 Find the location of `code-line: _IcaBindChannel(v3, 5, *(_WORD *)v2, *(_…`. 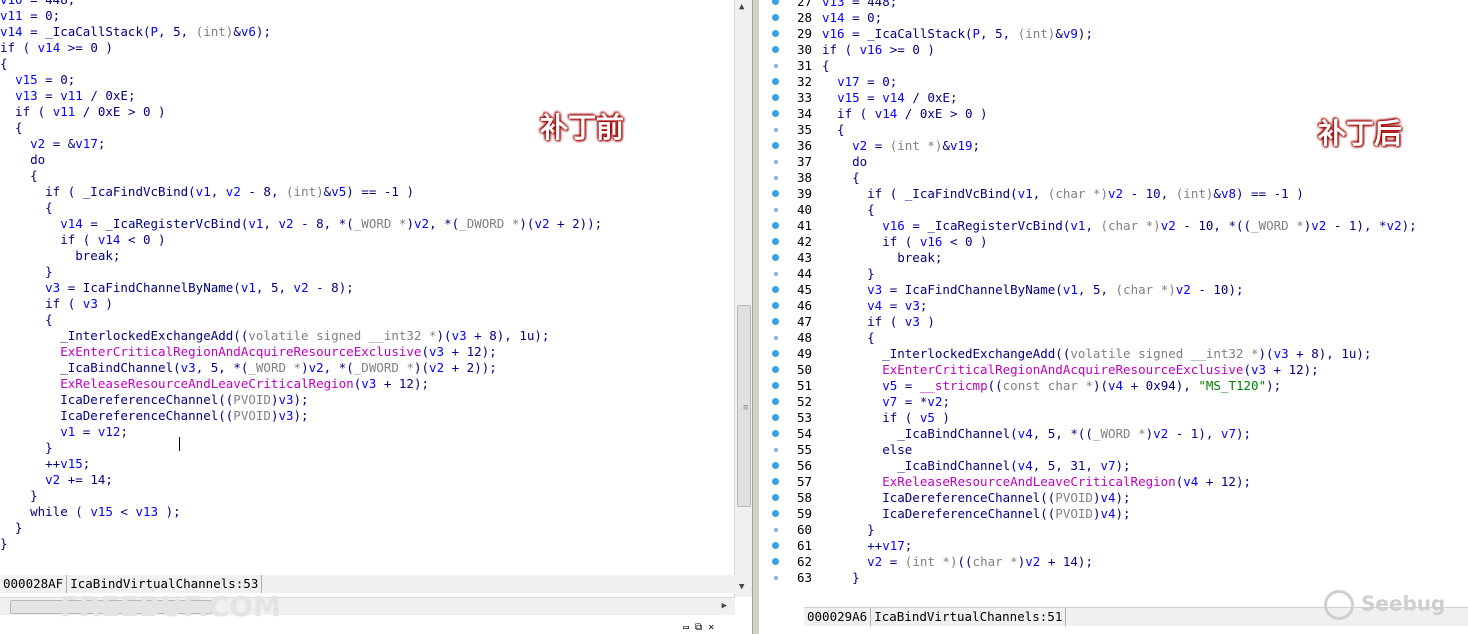

code-line: _IcaBindChannel(v3, 5, *(_WORD *)v2, *(_… is located at coordinates (301, 368).